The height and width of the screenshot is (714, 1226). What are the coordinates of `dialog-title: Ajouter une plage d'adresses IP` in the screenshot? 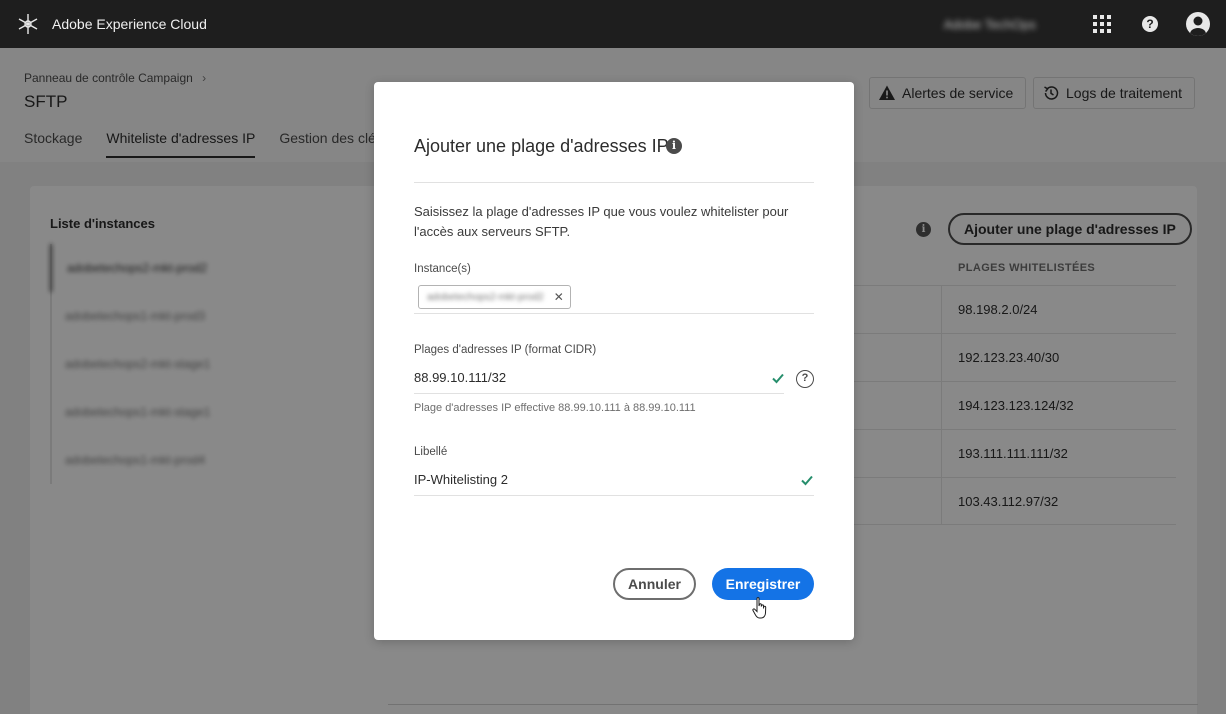 It's located at (541, 146).